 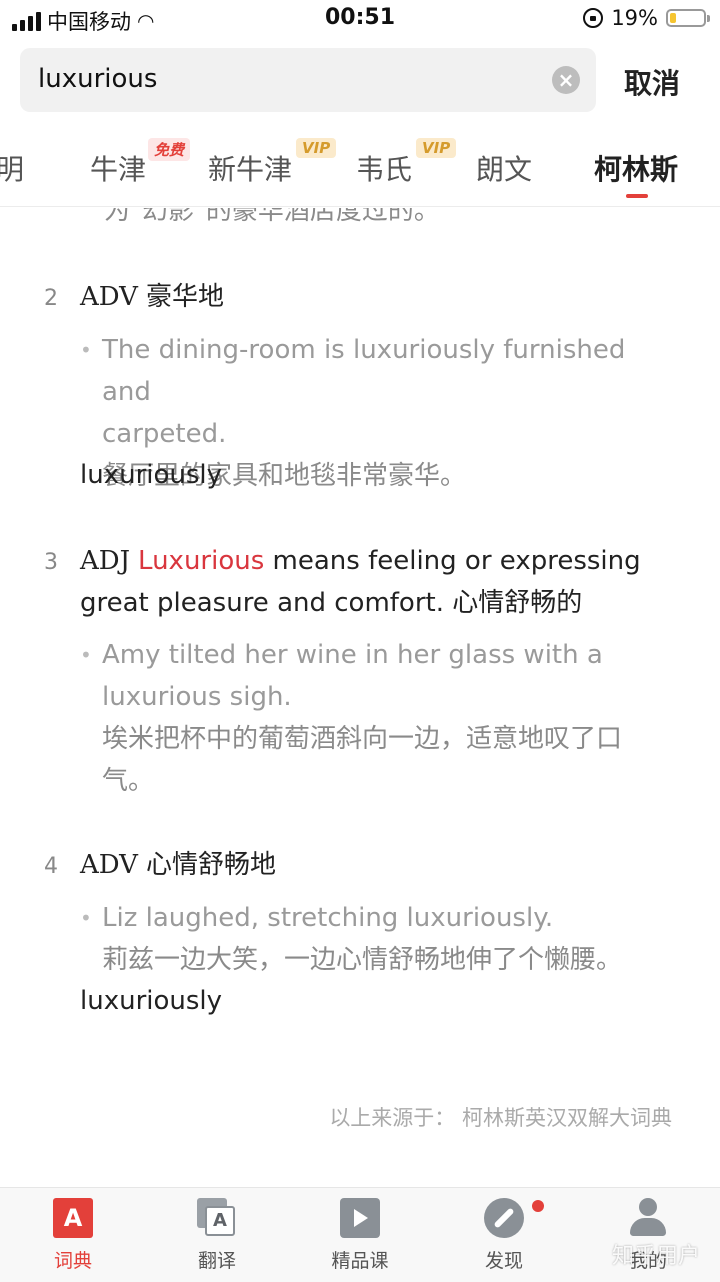 I want to click on translate-icon: A, so click(x=217, y=1218).